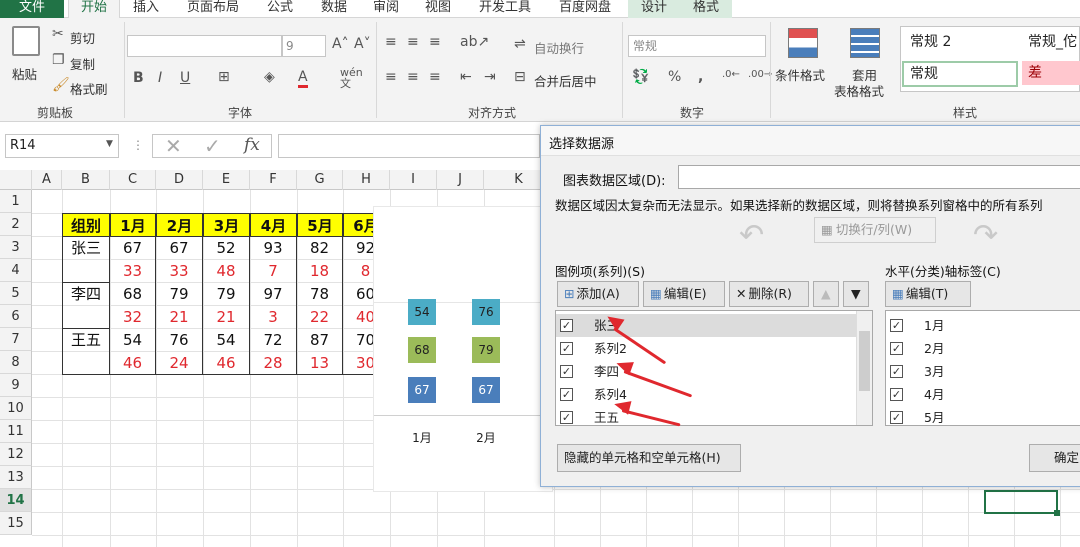 The height and width of the screenshot is (547, 1080). Describe the element at coordinates (82, 63) in the screenshot. I see `copy-button: 复制` at that location.